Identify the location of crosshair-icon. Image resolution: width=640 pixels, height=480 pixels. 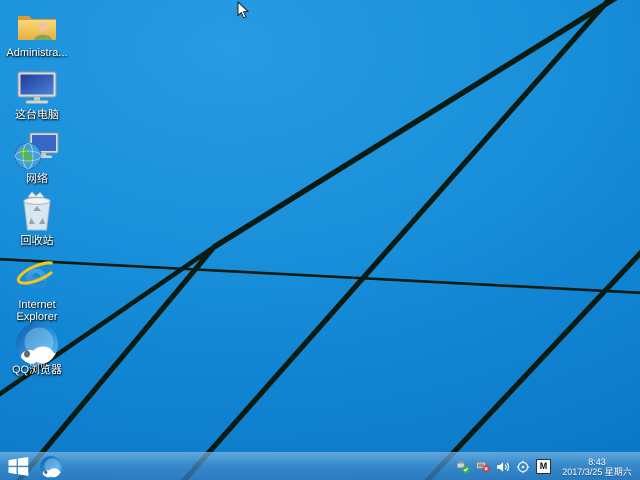
(523, 466).